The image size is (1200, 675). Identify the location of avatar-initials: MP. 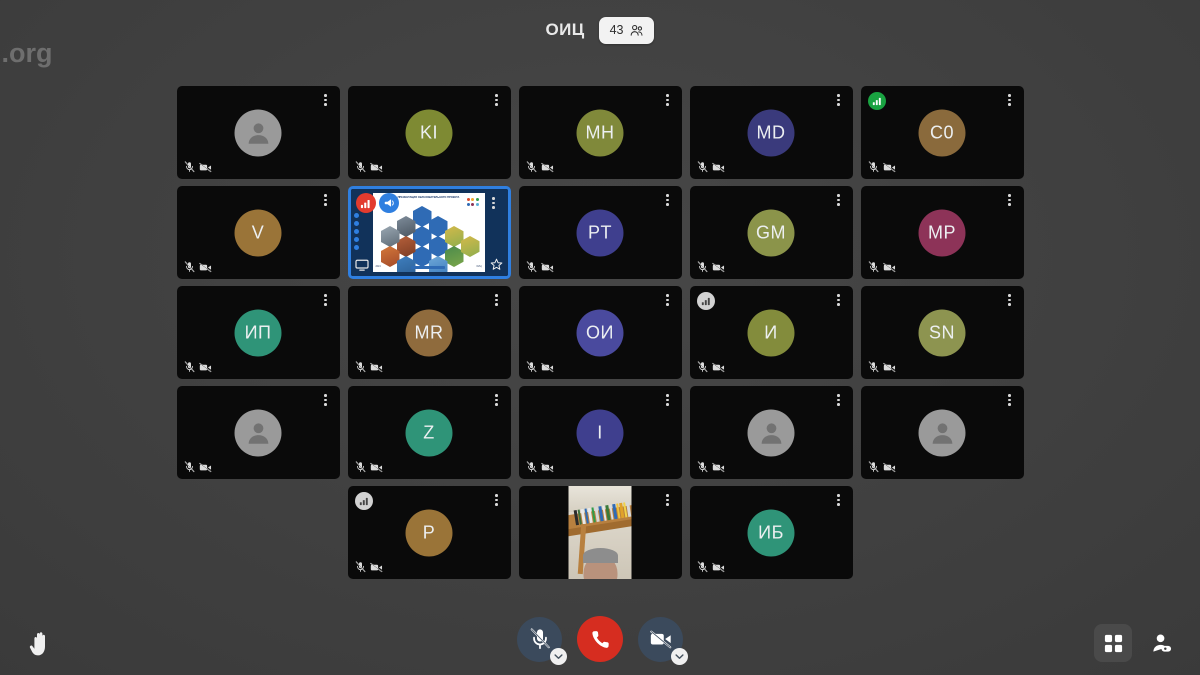
(942, 232).